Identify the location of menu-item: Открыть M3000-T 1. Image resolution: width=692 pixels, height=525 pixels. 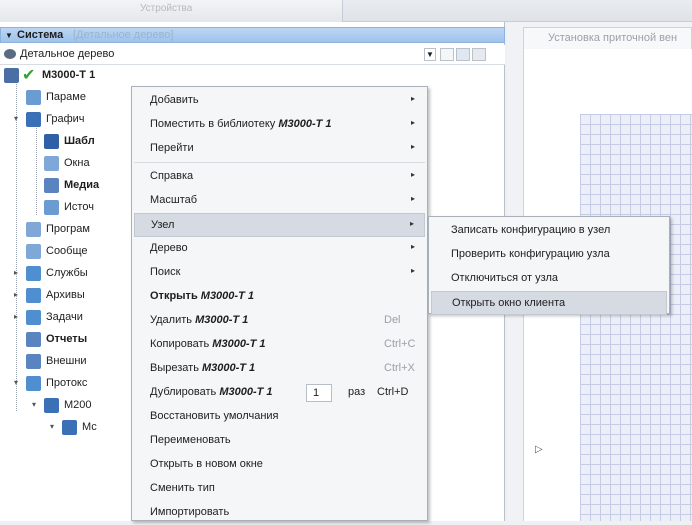
(279, 297).